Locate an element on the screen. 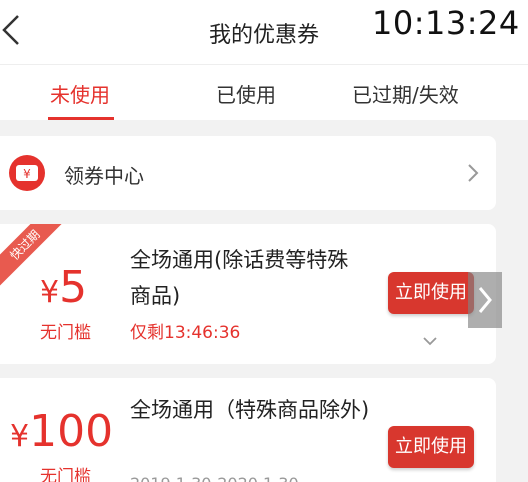 This screenshot has height=482, width=528. coupon-validity-dates: 2019.1.30-2020.1.30 is located at coordinates (214, 478).